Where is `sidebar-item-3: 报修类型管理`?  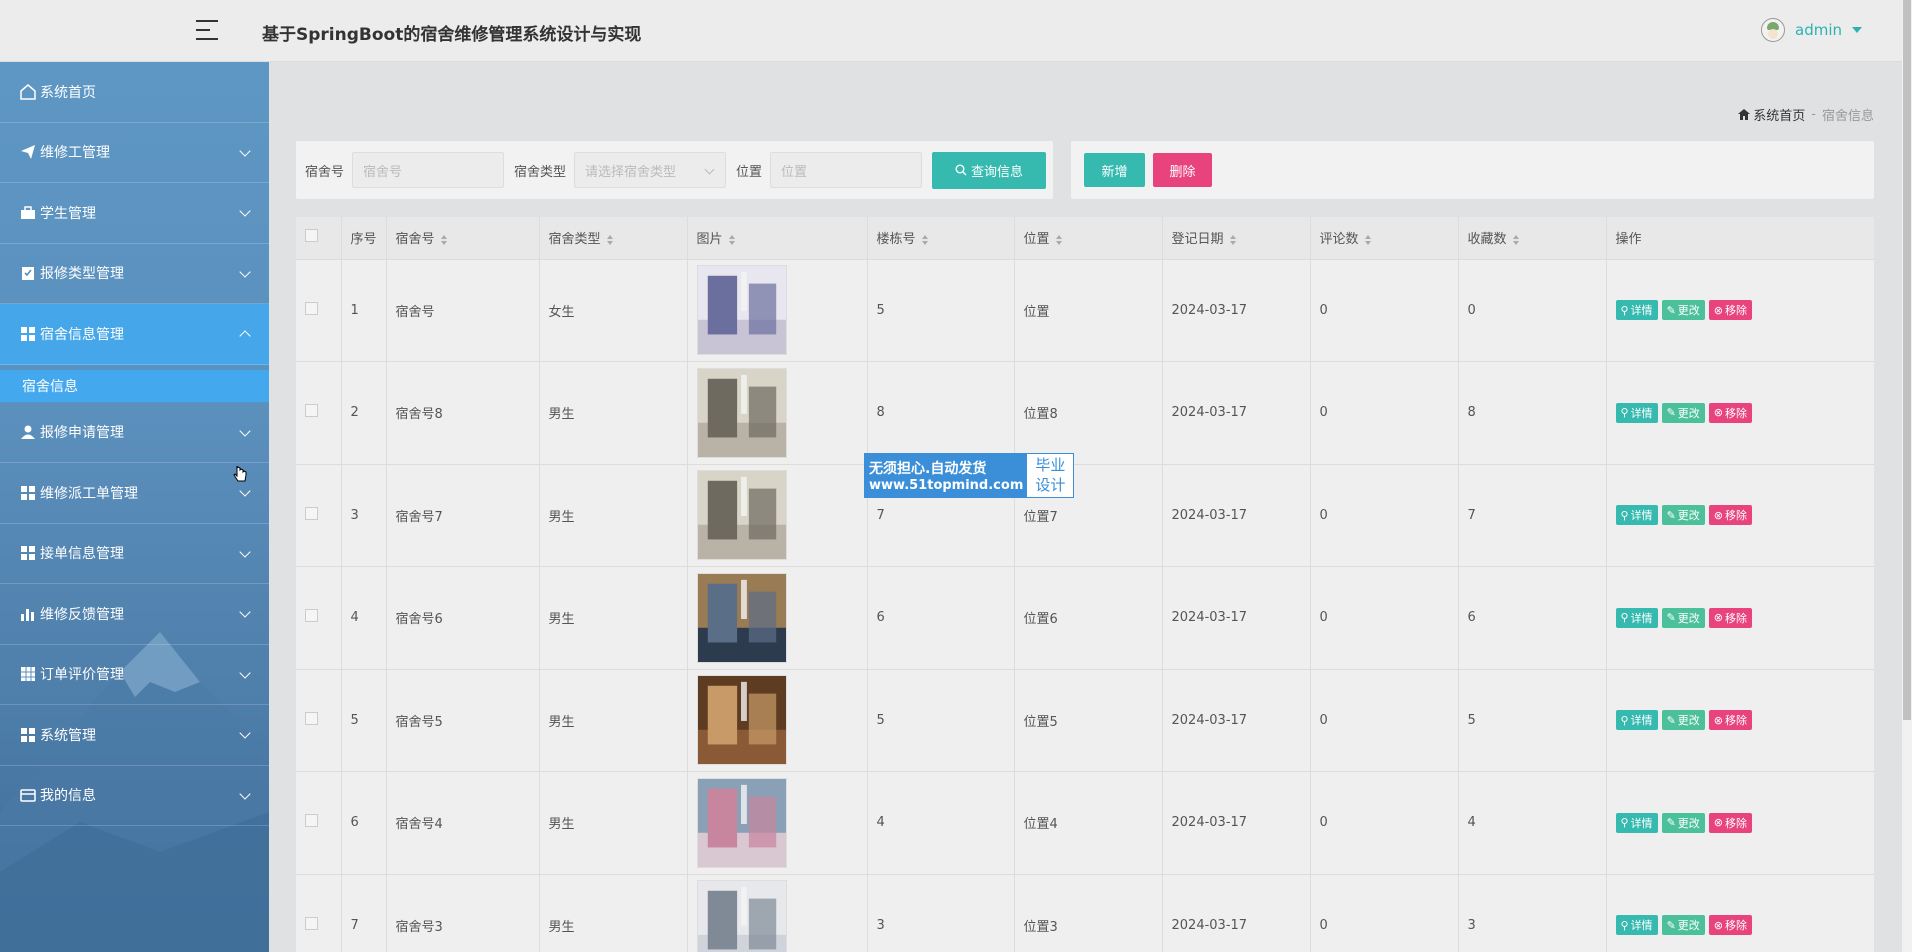
sidebar-item-3: 报修类型管理 is located at coordinates (134, 274).